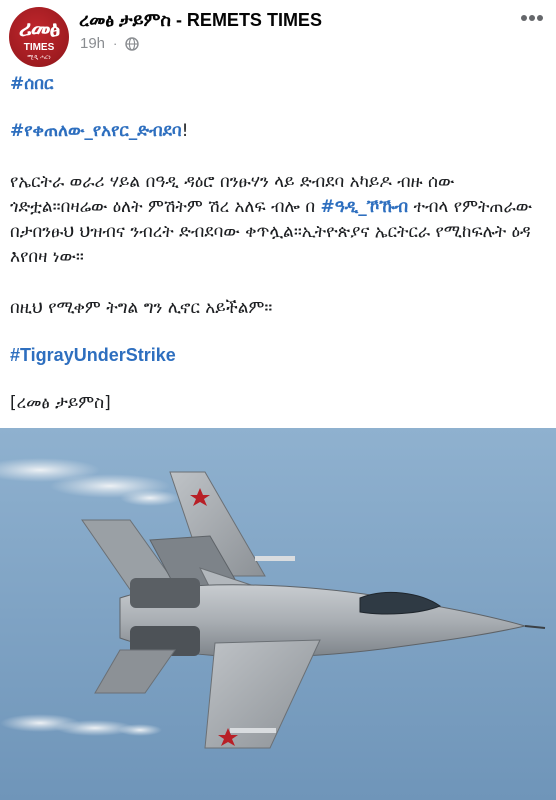 This screenshot has height=800, width=556. What do you see at coordinates (110, 43) in the screenshot?
I see `post-meta: 19h ·` at bounding box center [110, 43].